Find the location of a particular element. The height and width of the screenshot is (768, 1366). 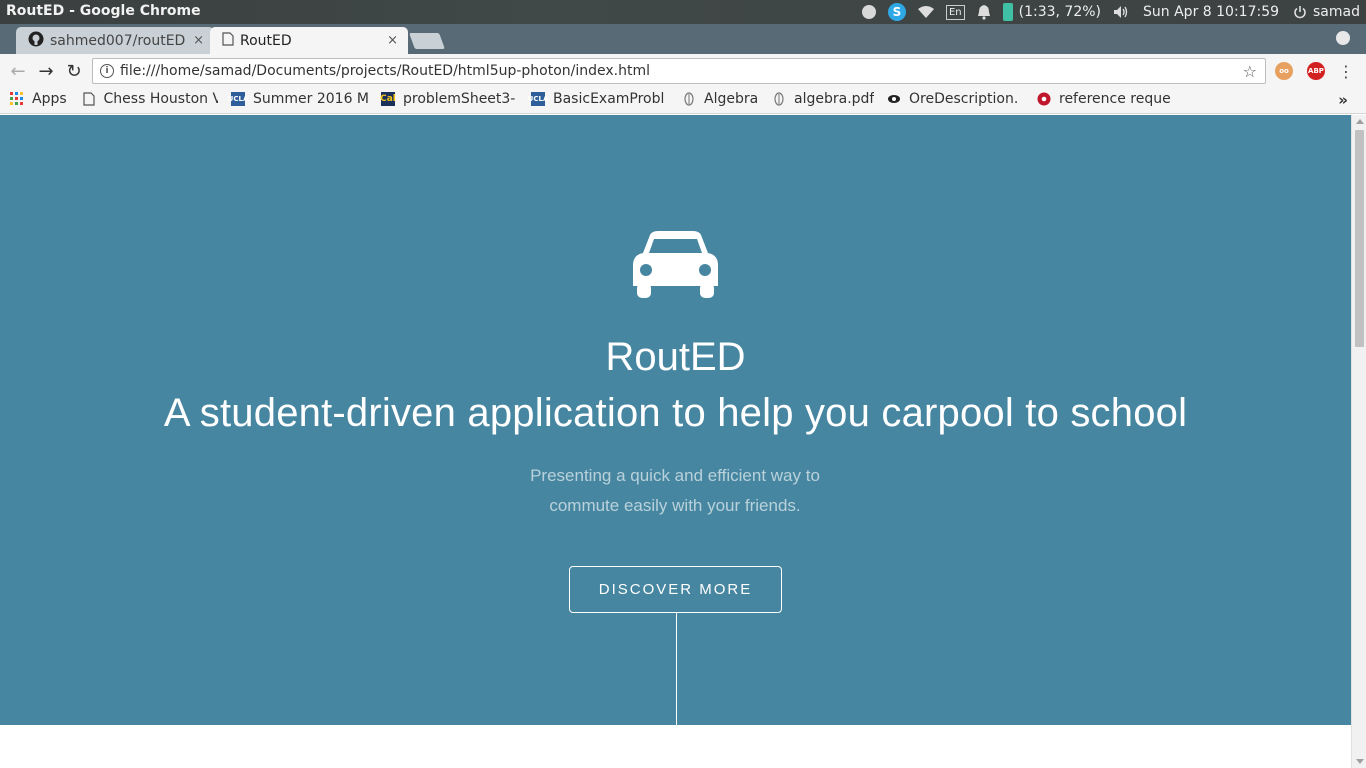

menu-dots-icon: ⋮ is located at coordinates (1346, 71).